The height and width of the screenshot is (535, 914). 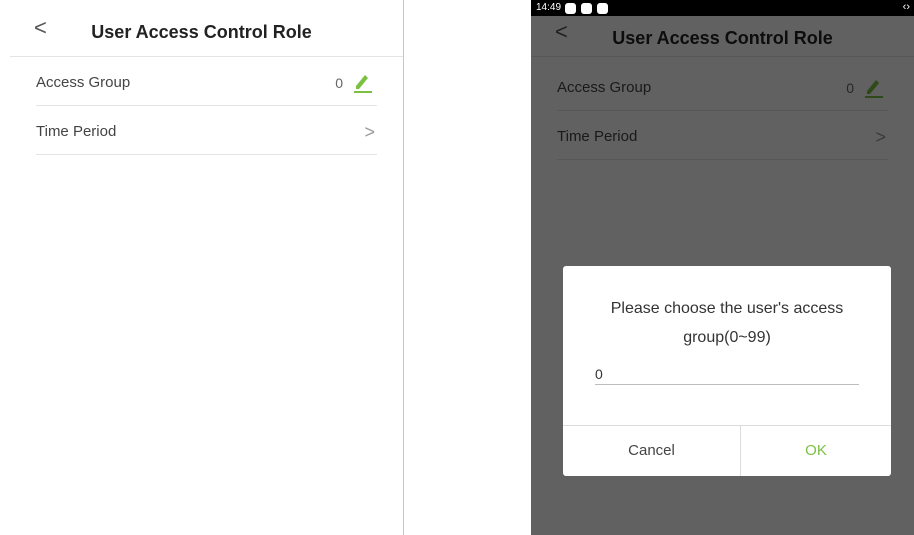 What do you see at coordinates (201, 32) in the screenshot?
I see `page-title: User Access Control Role` at bounding box center [201, 32].